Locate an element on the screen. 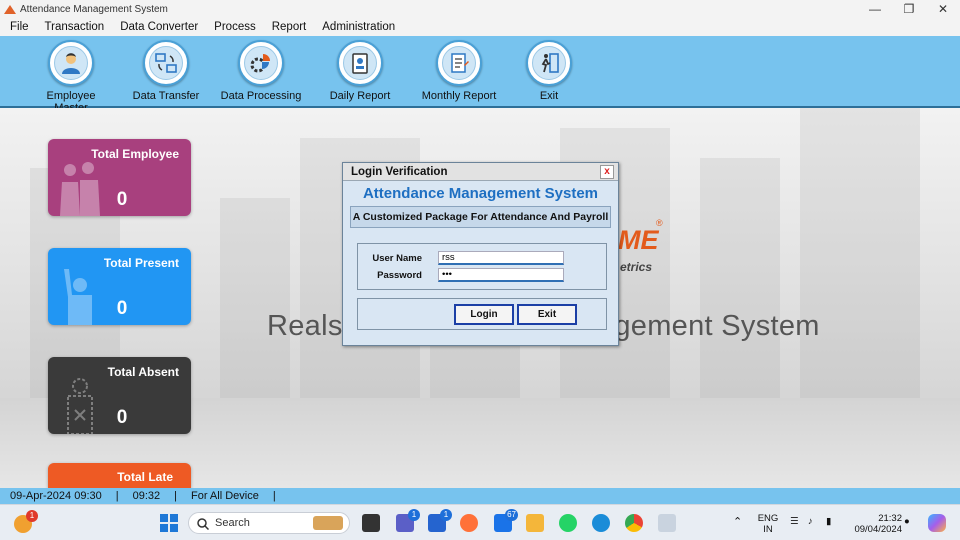 The width and height of the screenshot is (960, 540). data-processing-label: Data Processing is located at coordinates (261, 96).